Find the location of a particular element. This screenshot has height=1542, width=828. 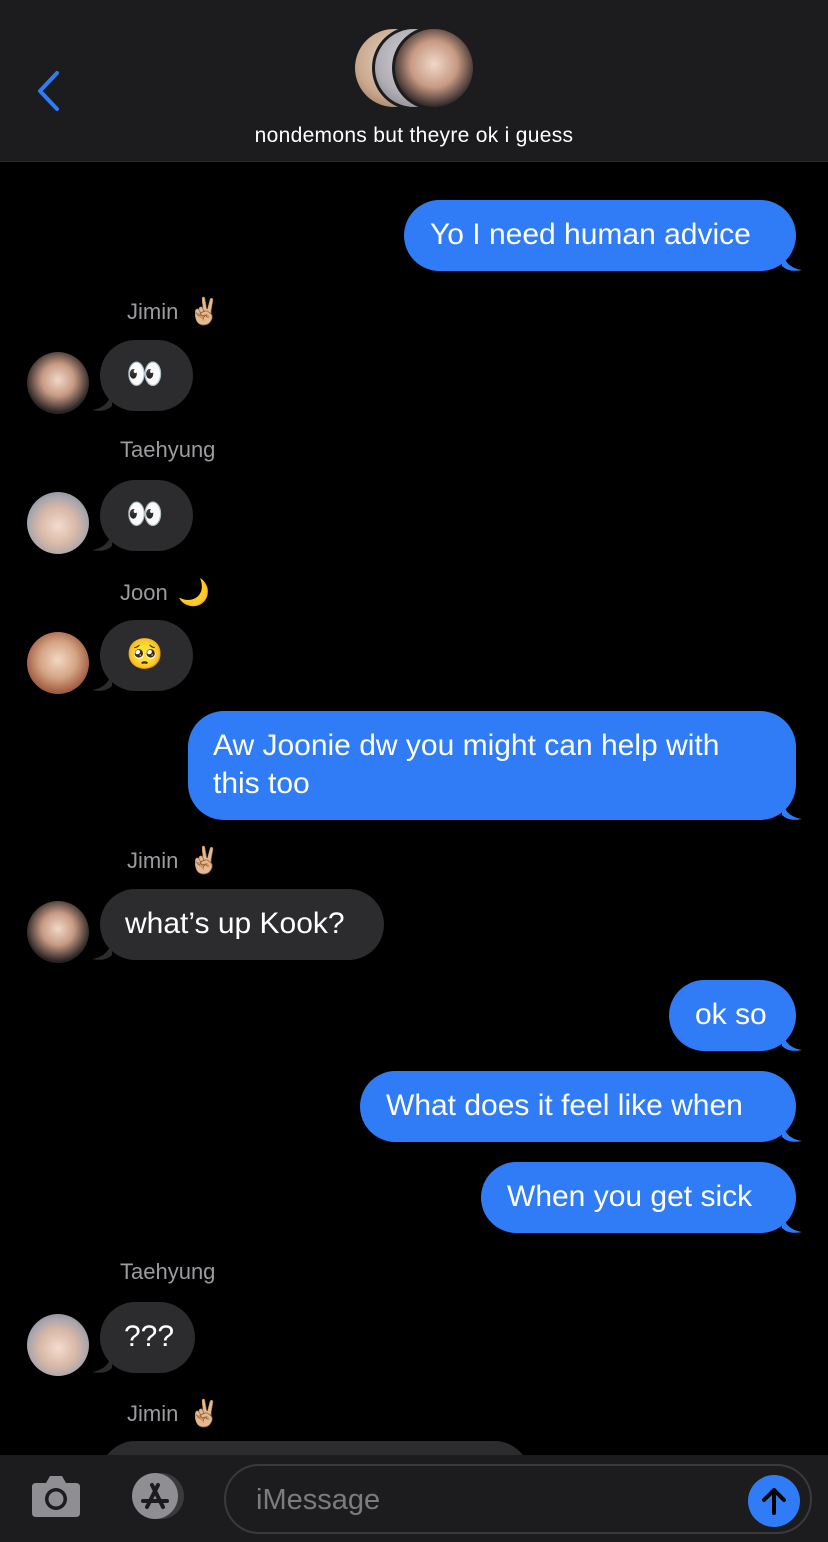

sender-name: Joon 🌙 is located at coordinates (165, 592).